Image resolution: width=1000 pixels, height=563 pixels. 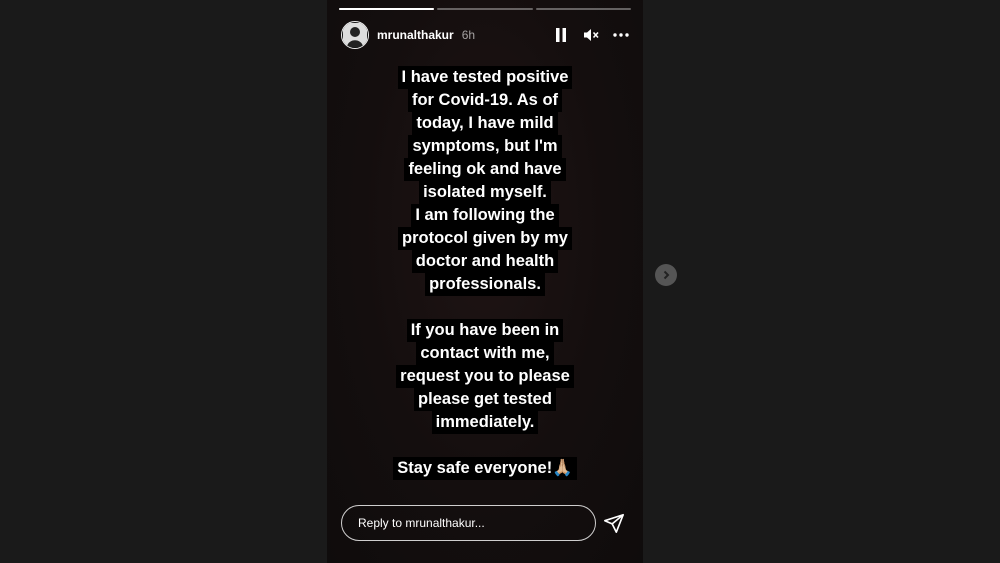 I want to click on story-text-line: for Covid-19. As of, so click(x=485, y=100).